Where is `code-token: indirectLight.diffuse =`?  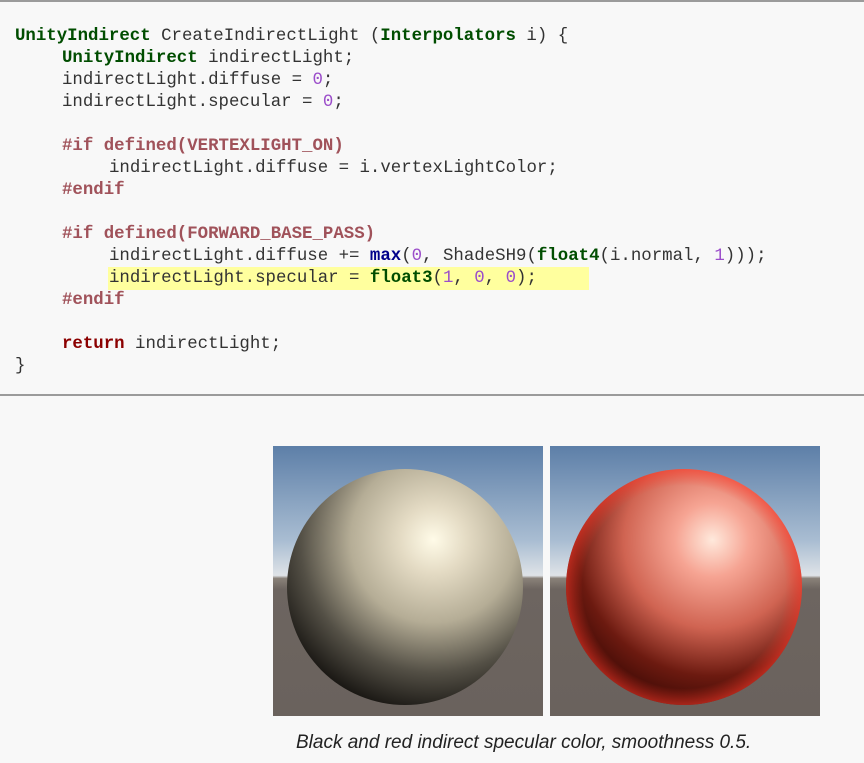
code-token: indirectLight.diffuse = is located at coordinates (187, 80).